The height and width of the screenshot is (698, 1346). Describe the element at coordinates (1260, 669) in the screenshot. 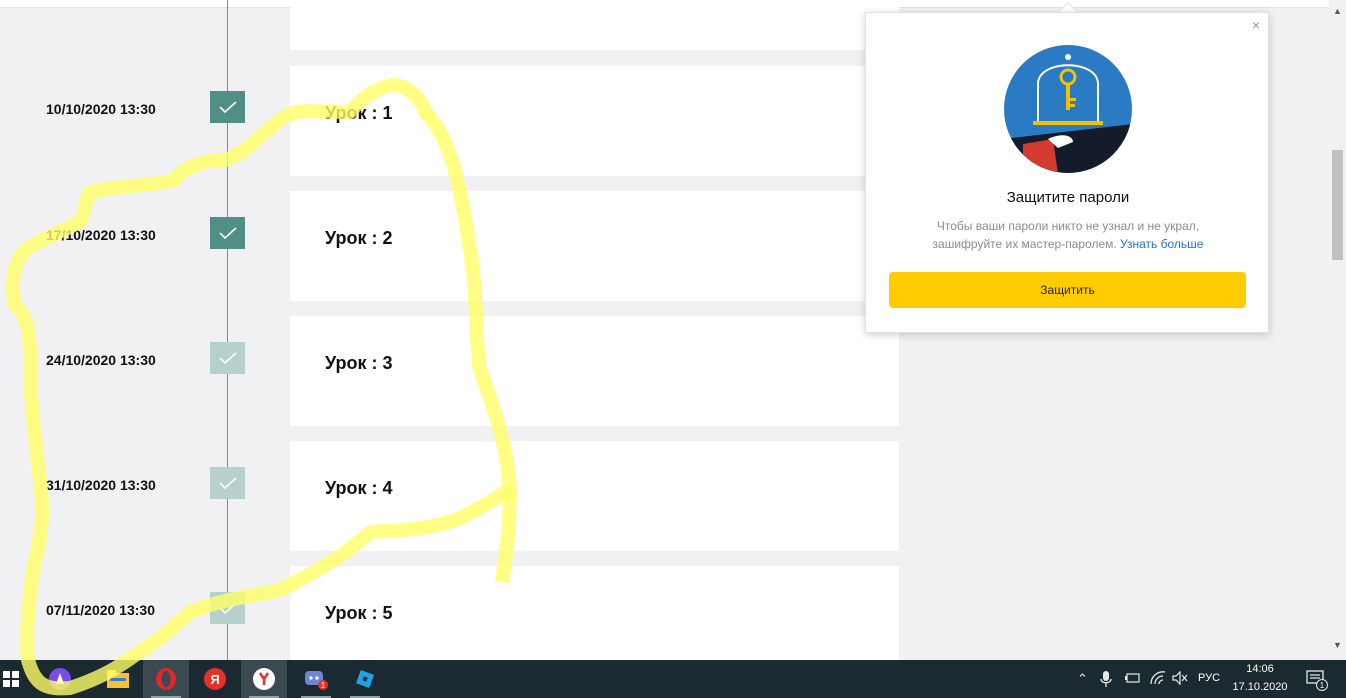

I see `clock-time: 14:06` at that location.